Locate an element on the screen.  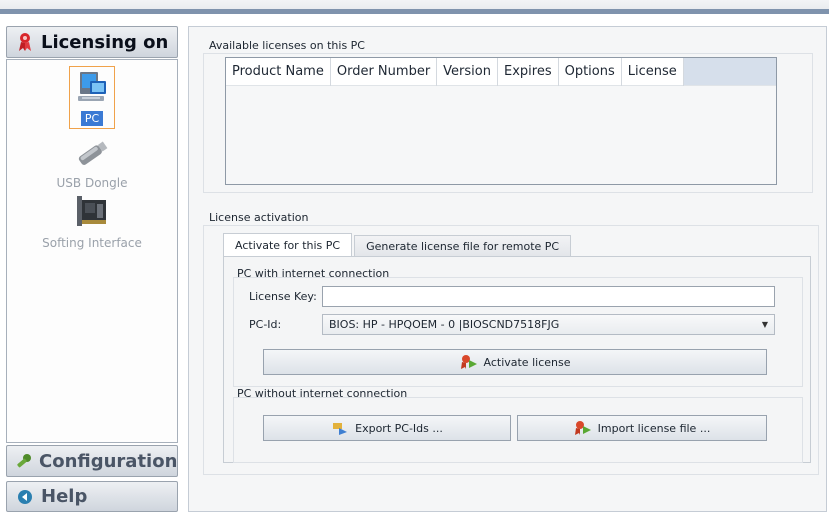
column-header-license: License is located at coordinates (653, 72).